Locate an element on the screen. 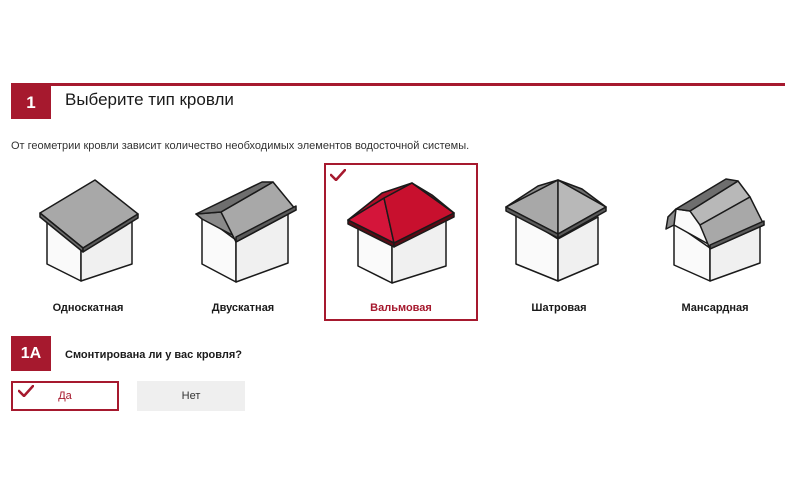 The image size is (800, 500). mansard-roof-icon is located at coordinates (715, 230).